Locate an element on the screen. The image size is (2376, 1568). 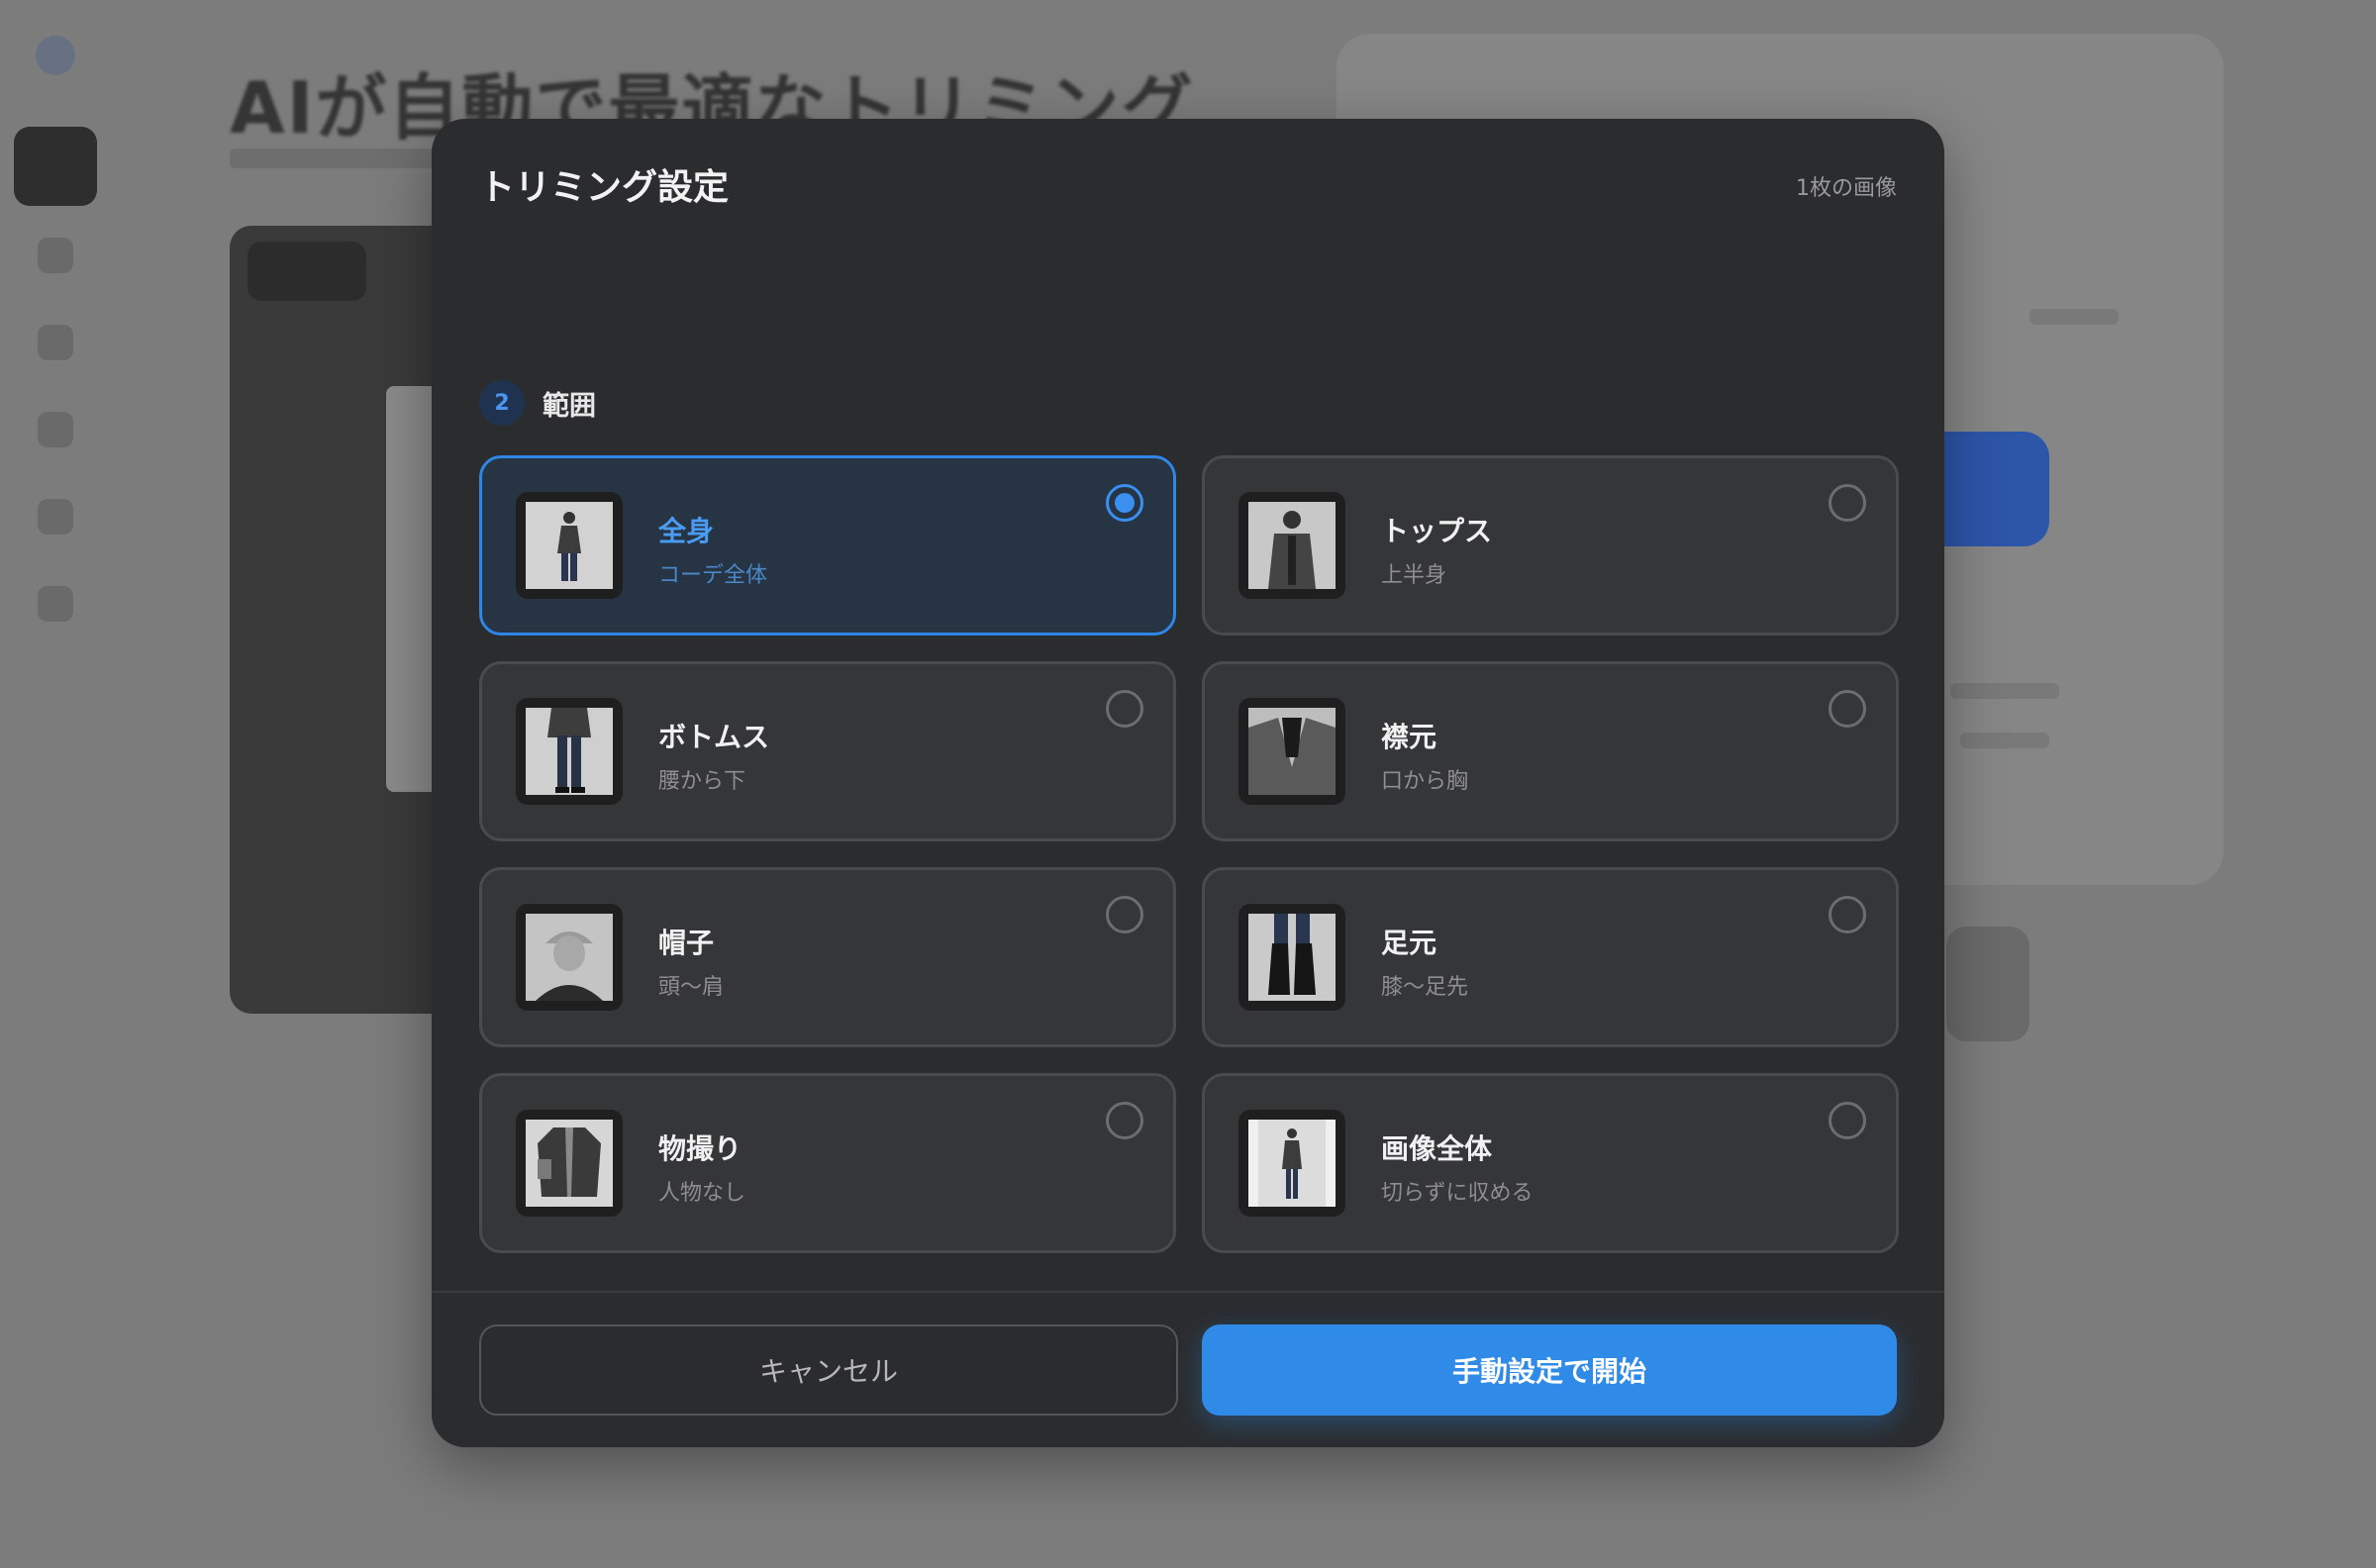
option-subtitle: 人物なし is located at coordinates (702, 1193).